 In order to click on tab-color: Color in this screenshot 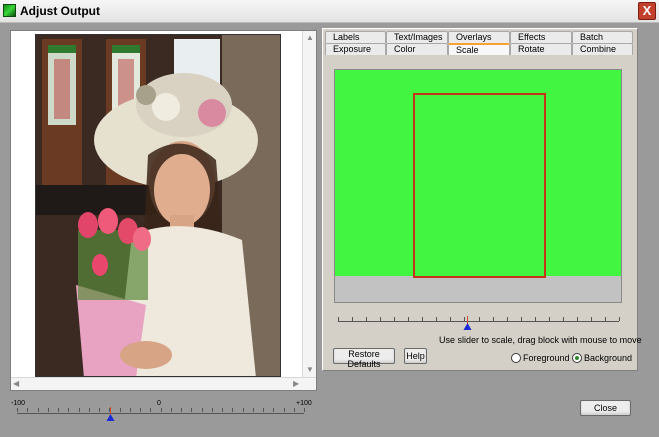, I will do `click(417, 49)`.